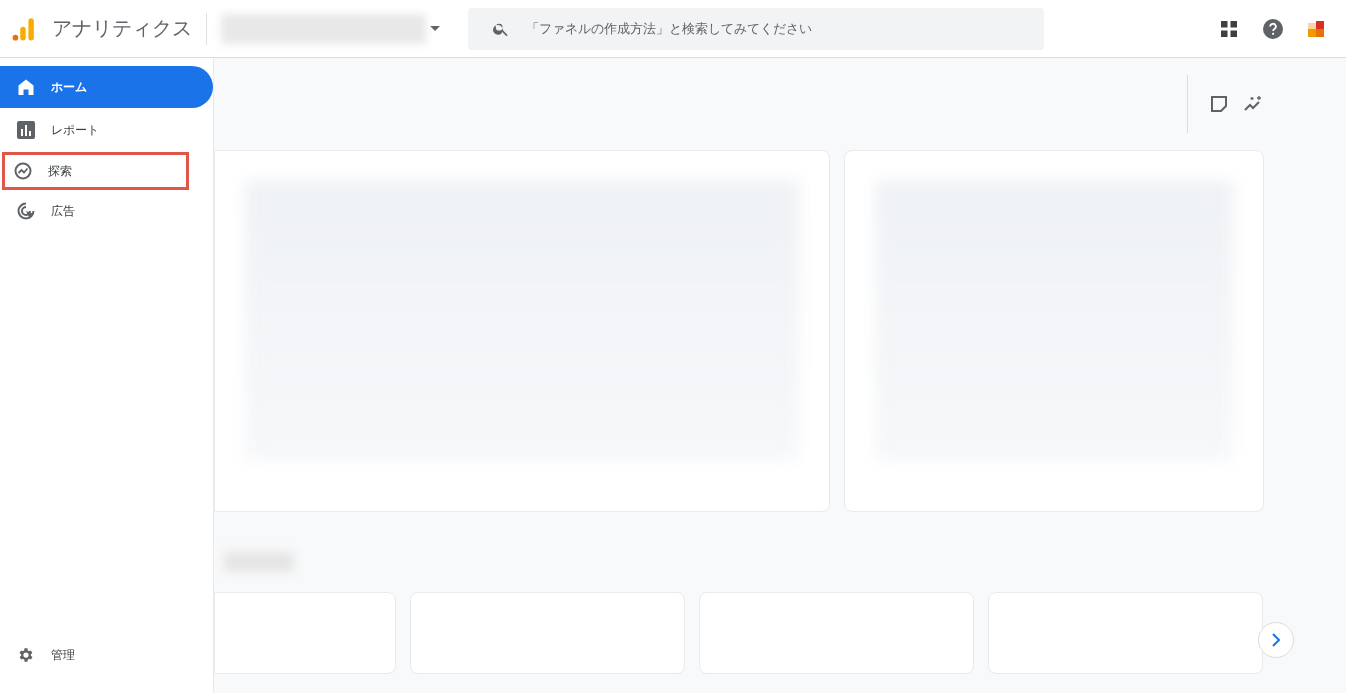  Describe the element at coordinates (106, 130) in the screenshot. I see `nav-item: レポート` at that location.